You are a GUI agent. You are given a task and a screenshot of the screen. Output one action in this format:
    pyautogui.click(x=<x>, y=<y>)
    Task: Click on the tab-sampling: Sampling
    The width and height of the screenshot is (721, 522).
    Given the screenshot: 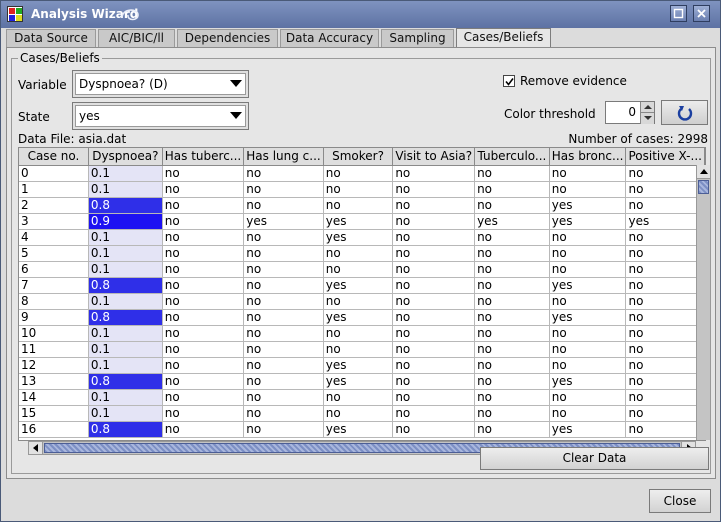 What is the action you would take?
    pyautogui.click(x=417, y=38)
    